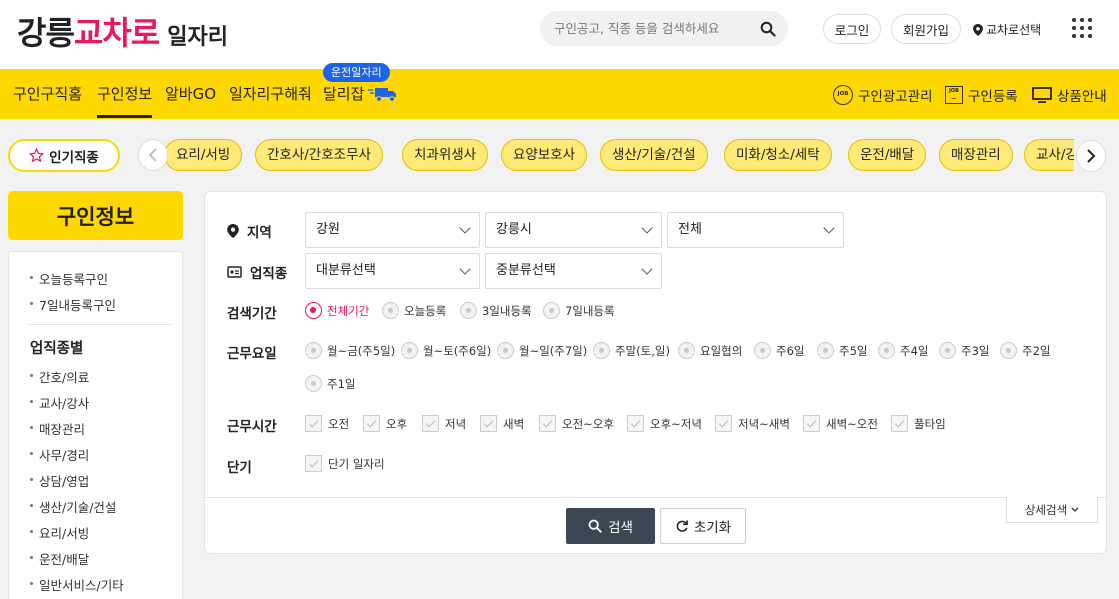  I want to click on sidebar-title: 구인정보, so click(95, 215).